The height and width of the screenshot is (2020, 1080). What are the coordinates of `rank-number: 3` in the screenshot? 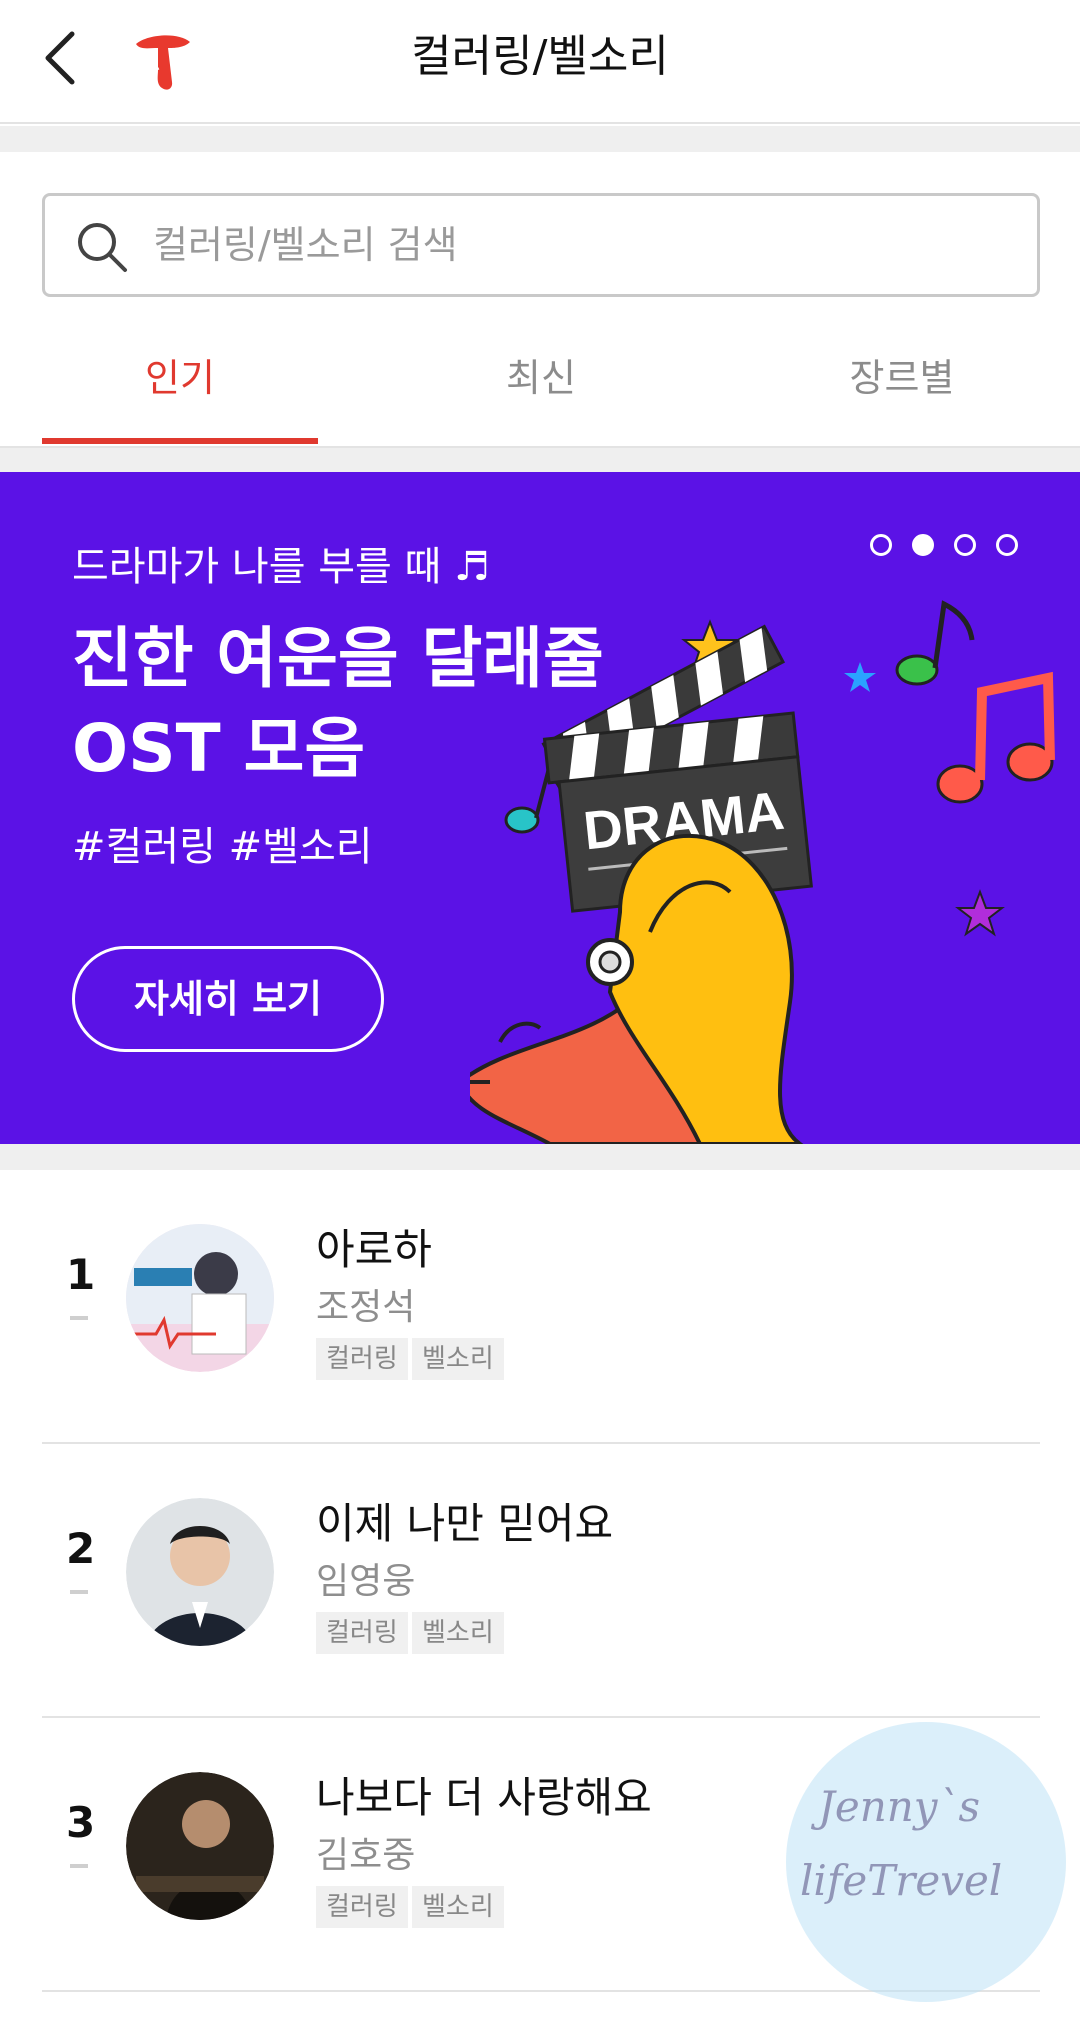 It's located at (81, 1822).